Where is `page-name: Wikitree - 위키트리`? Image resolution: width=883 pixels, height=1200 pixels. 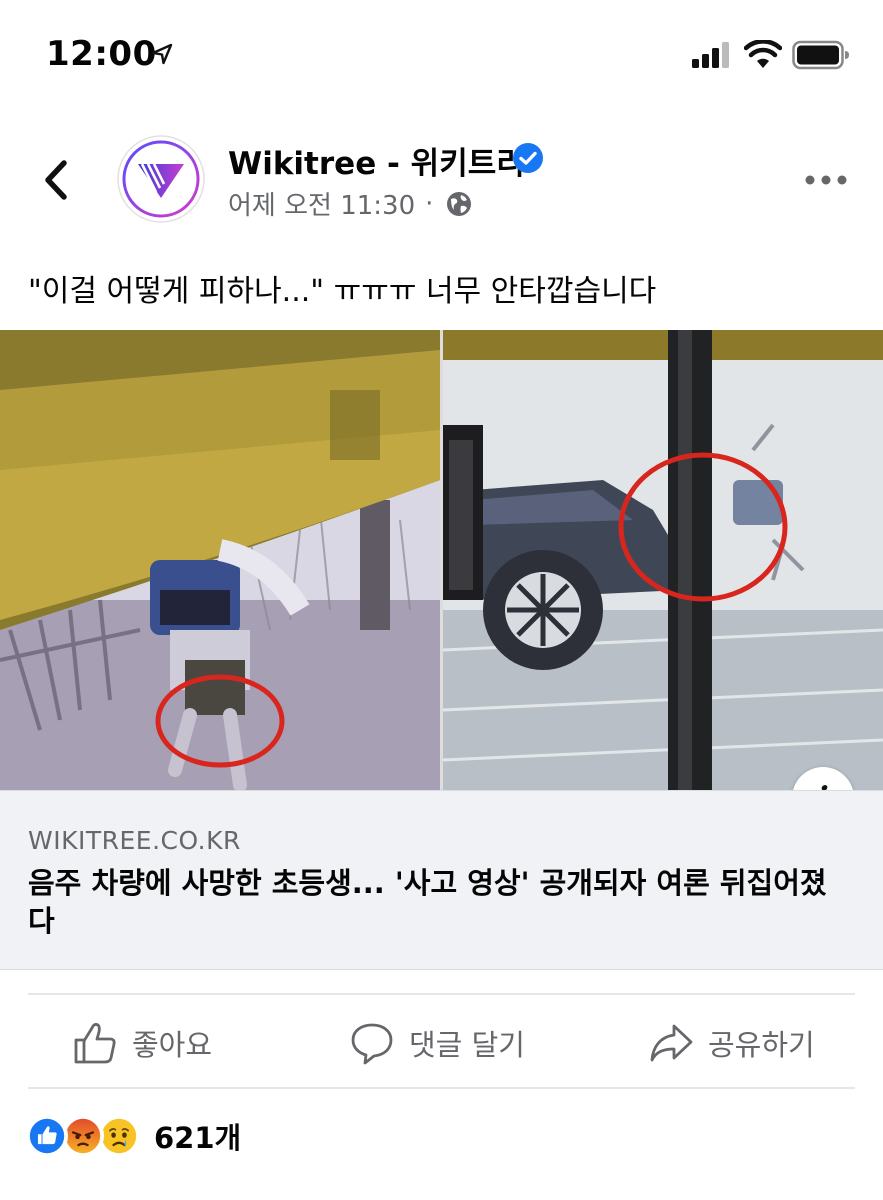
page-name: Wikitree - 위키트리 is located at coordinates (376, 160).